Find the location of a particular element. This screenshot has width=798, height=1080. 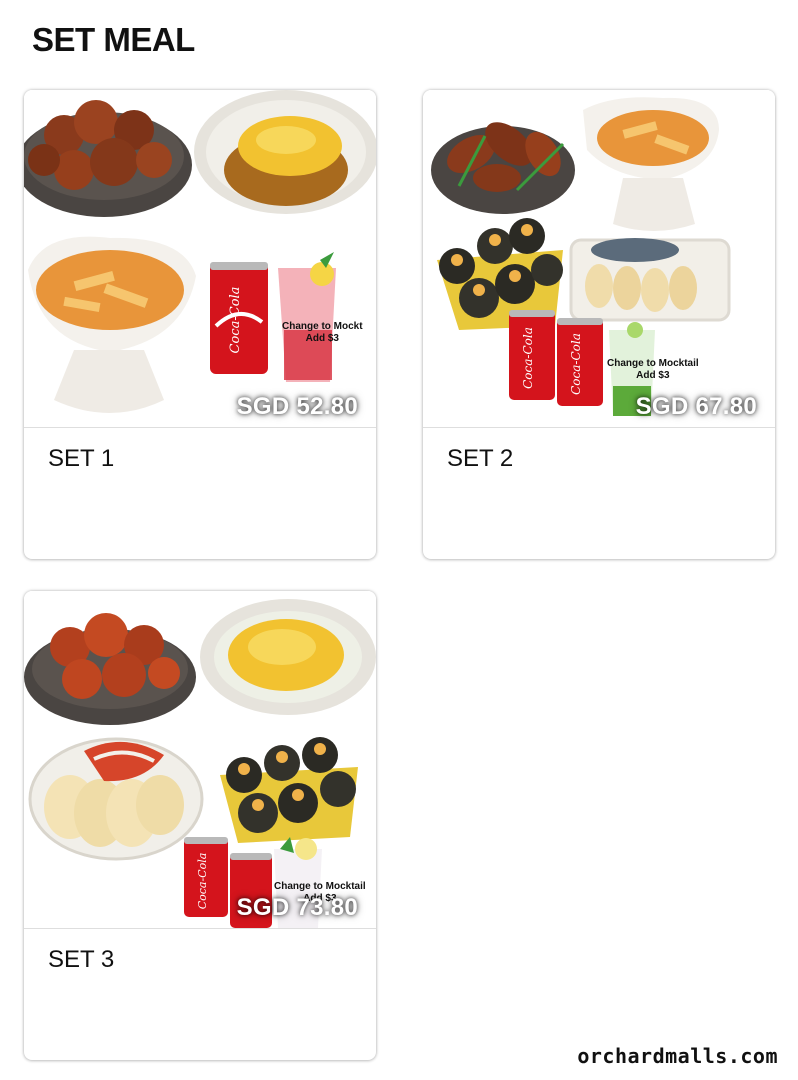

price-label: SGD 52.80 is located at coordinates (297, 406).